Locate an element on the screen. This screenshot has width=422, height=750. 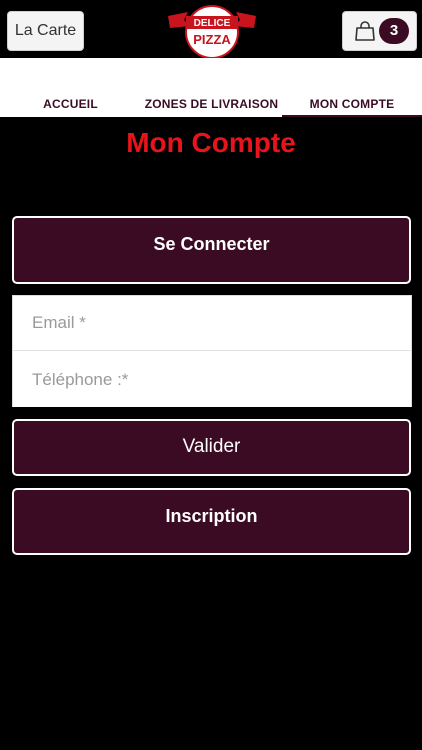
se-connecter-button: Se Connecter is located at coordinates (211, 250).